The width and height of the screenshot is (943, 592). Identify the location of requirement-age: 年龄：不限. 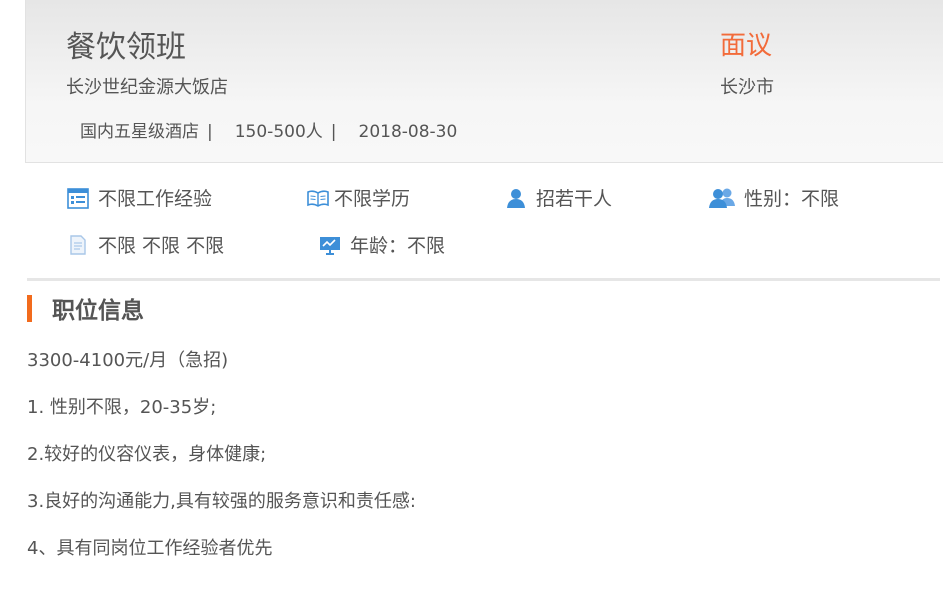
(381, 244).